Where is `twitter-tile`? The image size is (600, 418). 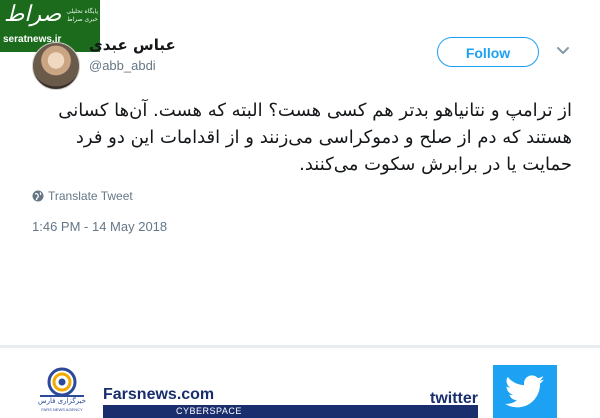 twitter-tile is located at coordinates (525, 391).